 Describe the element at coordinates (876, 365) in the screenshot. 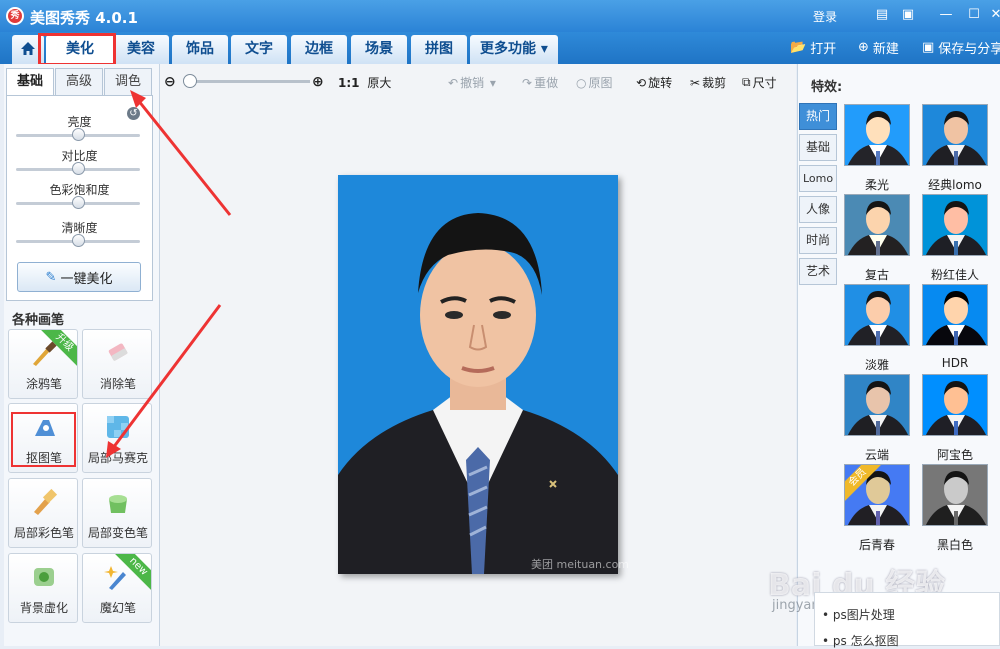

I see `effect-name: 淡雅` at that location.